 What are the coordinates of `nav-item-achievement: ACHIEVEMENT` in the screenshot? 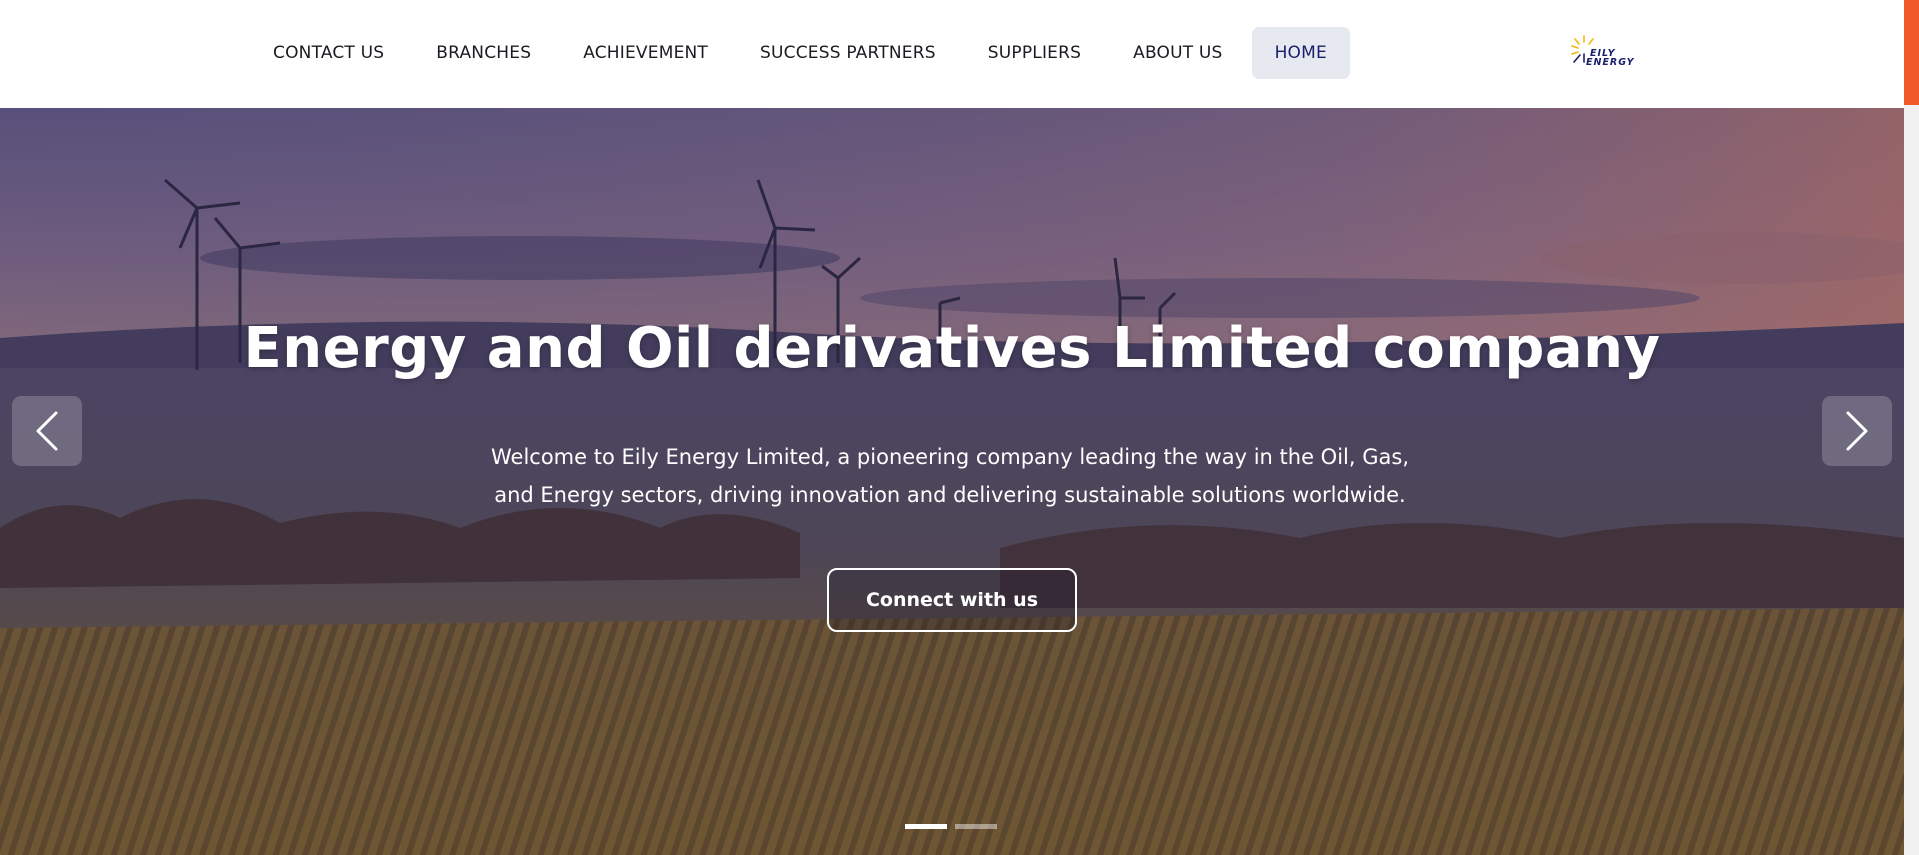 It's located at (645, 53).